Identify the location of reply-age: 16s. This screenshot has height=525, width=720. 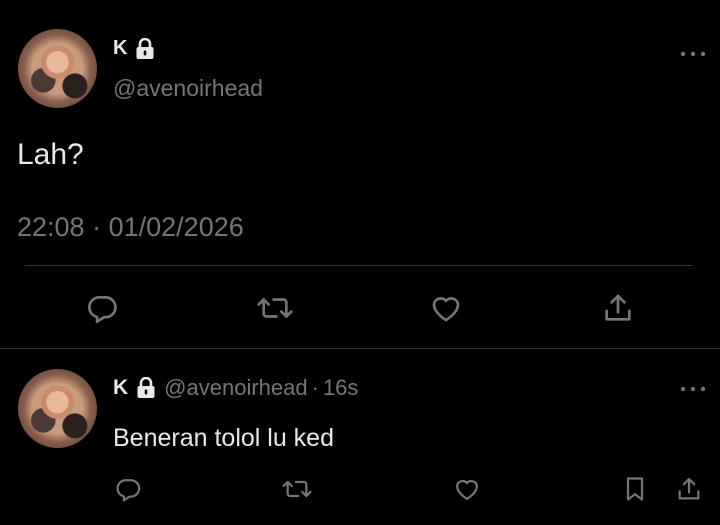
(340, 388).